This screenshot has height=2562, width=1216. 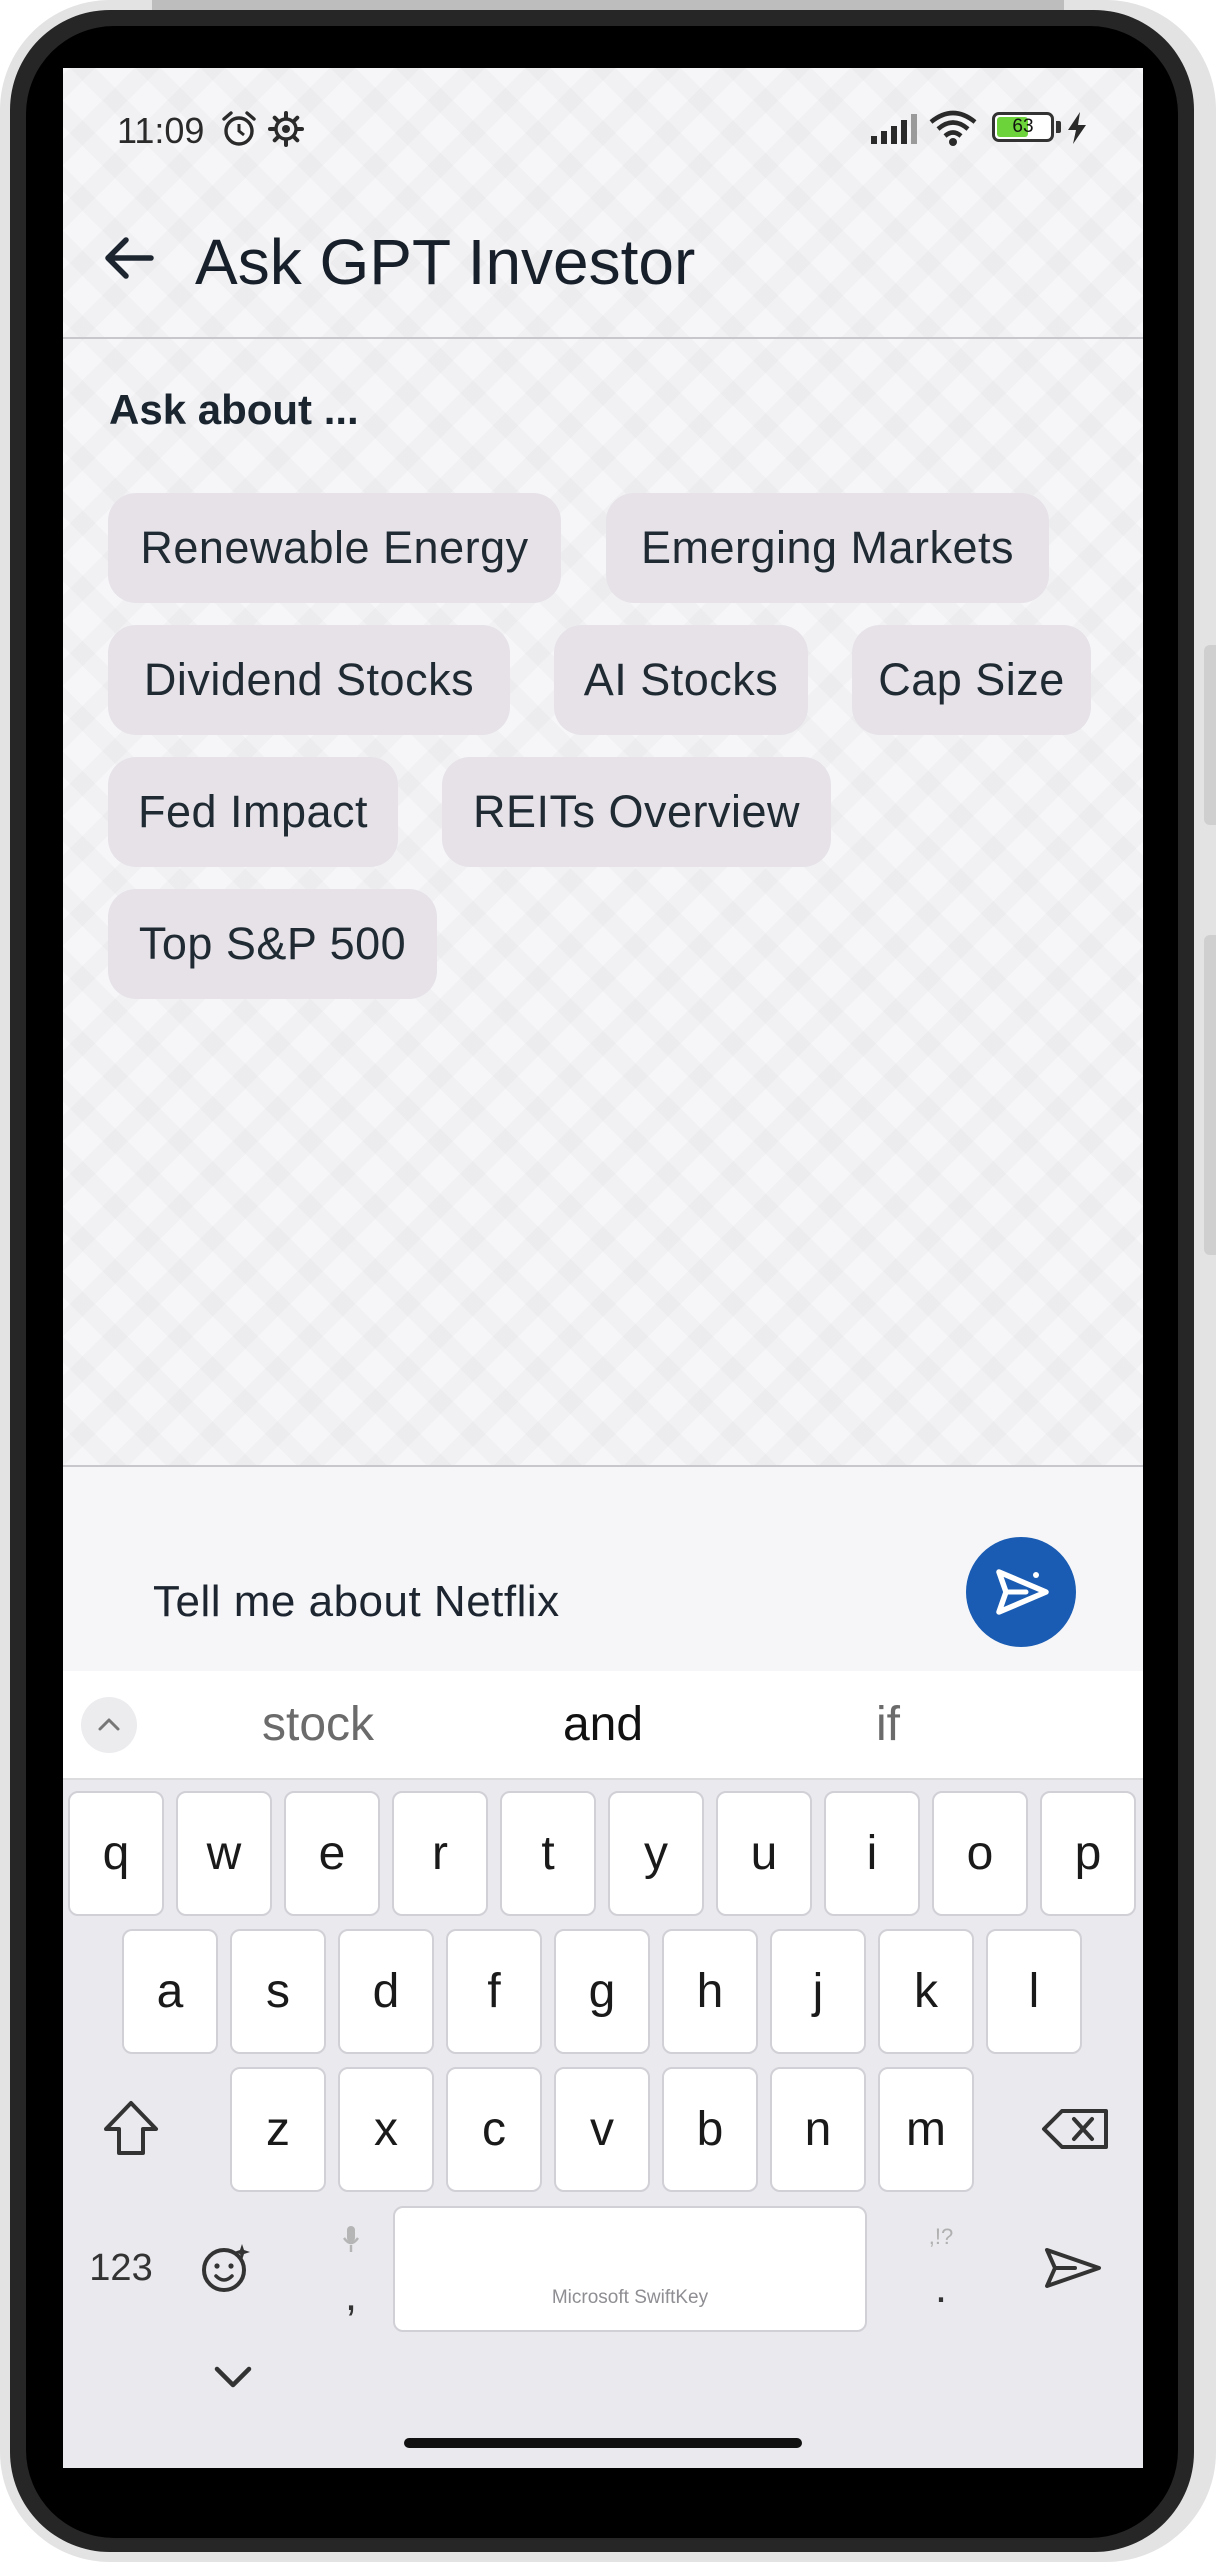 I want to click on shift-arrow-icon, so click(x=131, y=2128).